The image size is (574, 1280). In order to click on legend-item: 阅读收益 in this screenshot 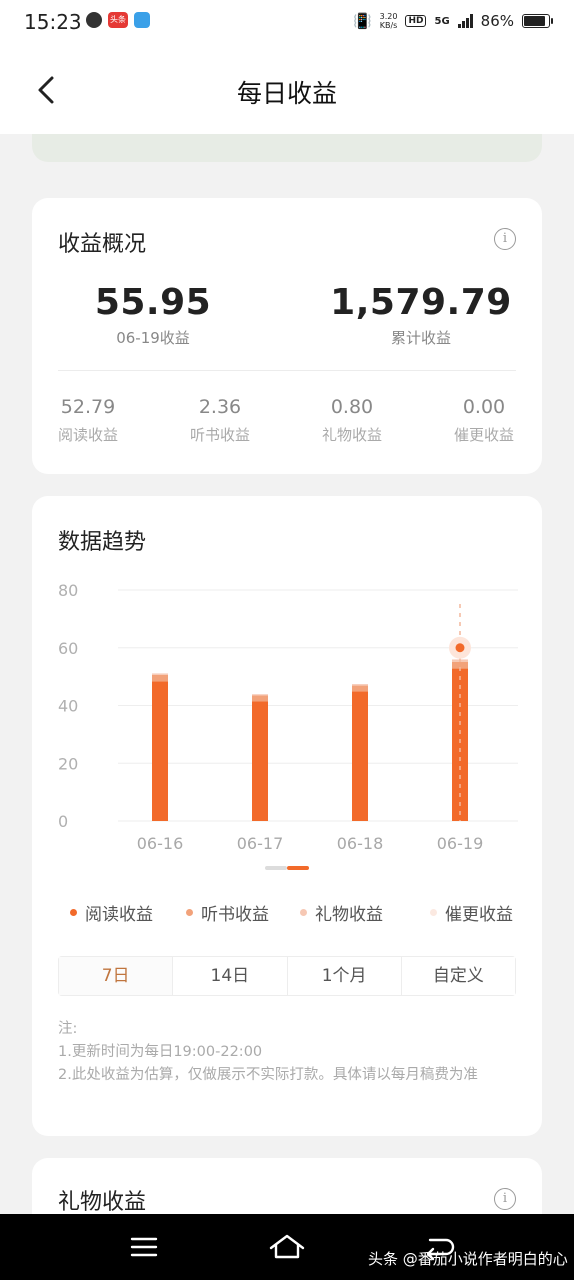, I will do `click(111, 912)`.